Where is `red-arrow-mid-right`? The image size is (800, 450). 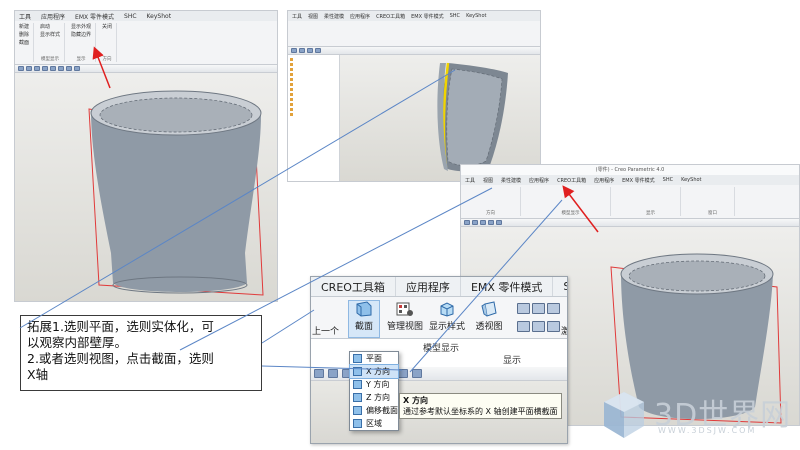 red-arrow-mid-right is located at coordinates (580, 209).